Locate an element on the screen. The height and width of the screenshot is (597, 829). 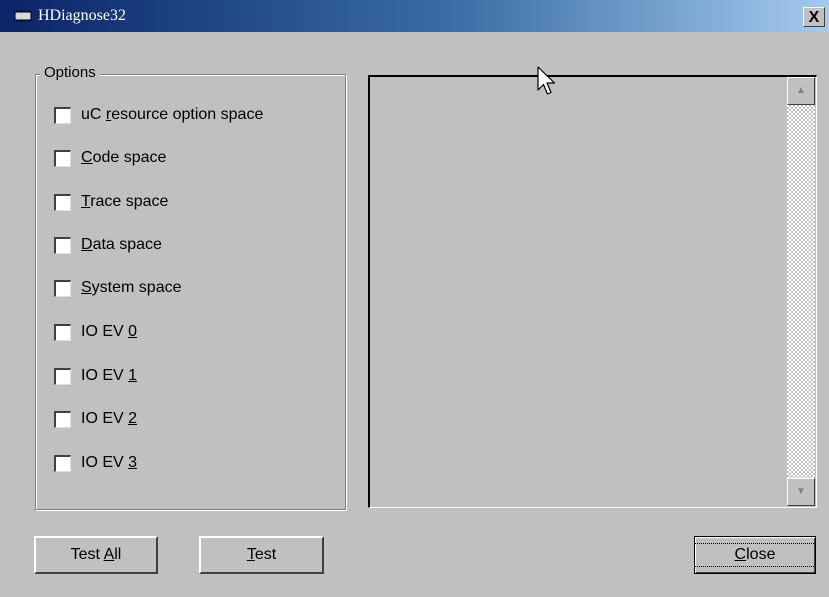
option-system-space: System space is located at coordinates (117, 288).